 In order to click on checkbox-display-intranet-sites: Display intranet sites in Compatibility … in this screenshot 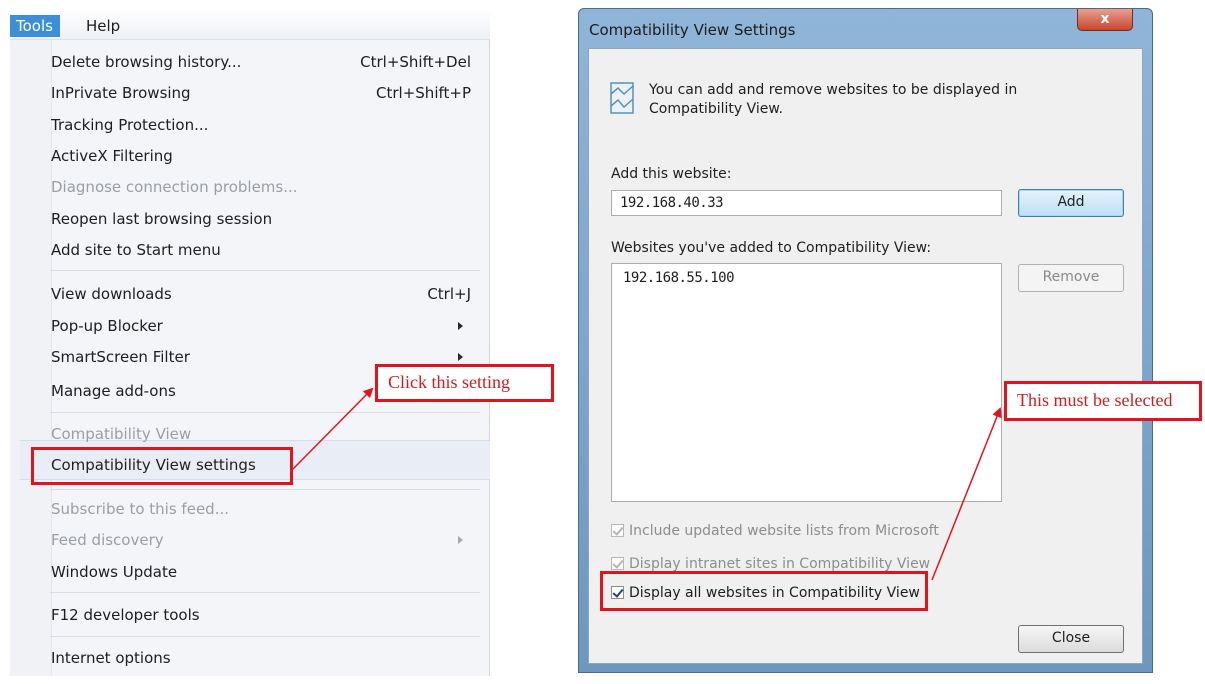, I will do `click(770, 564)`.